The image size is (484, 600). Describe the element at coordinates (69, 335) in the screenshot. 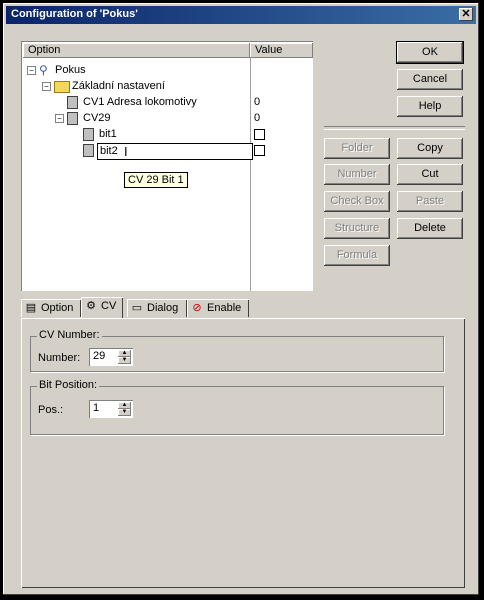

I see `group-title: CV Number:` at that location.